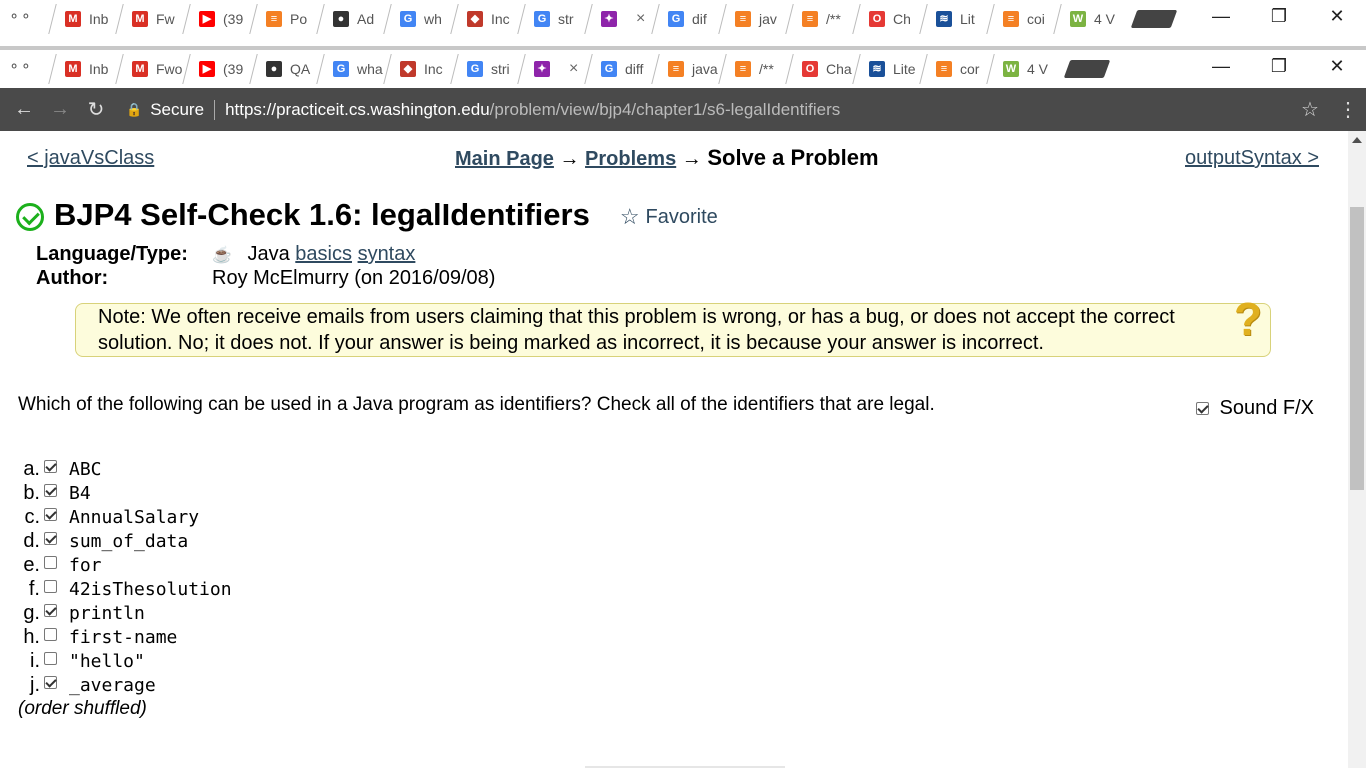  I want to click on author-key: Author:, so click(72, 278).